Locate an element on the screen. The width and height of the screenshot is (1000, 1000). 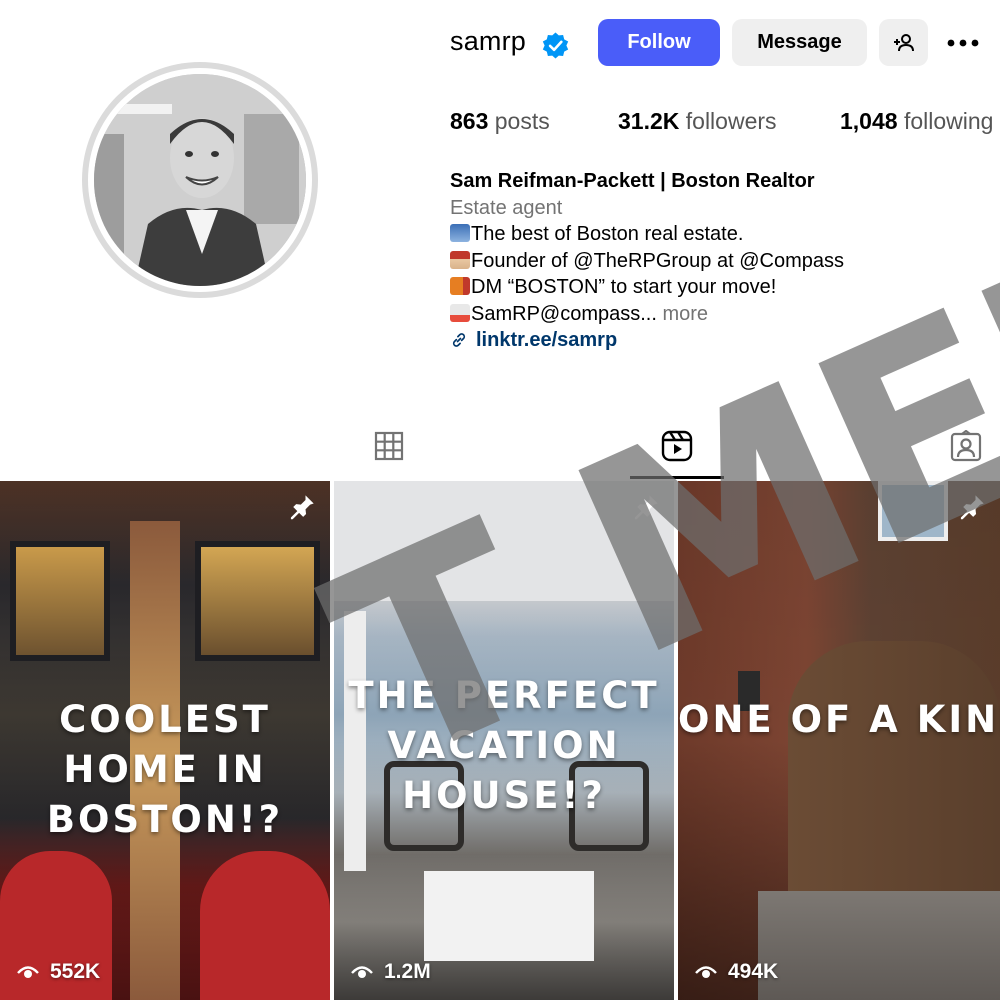
message-button: Message is located at coordinates (799, 42).